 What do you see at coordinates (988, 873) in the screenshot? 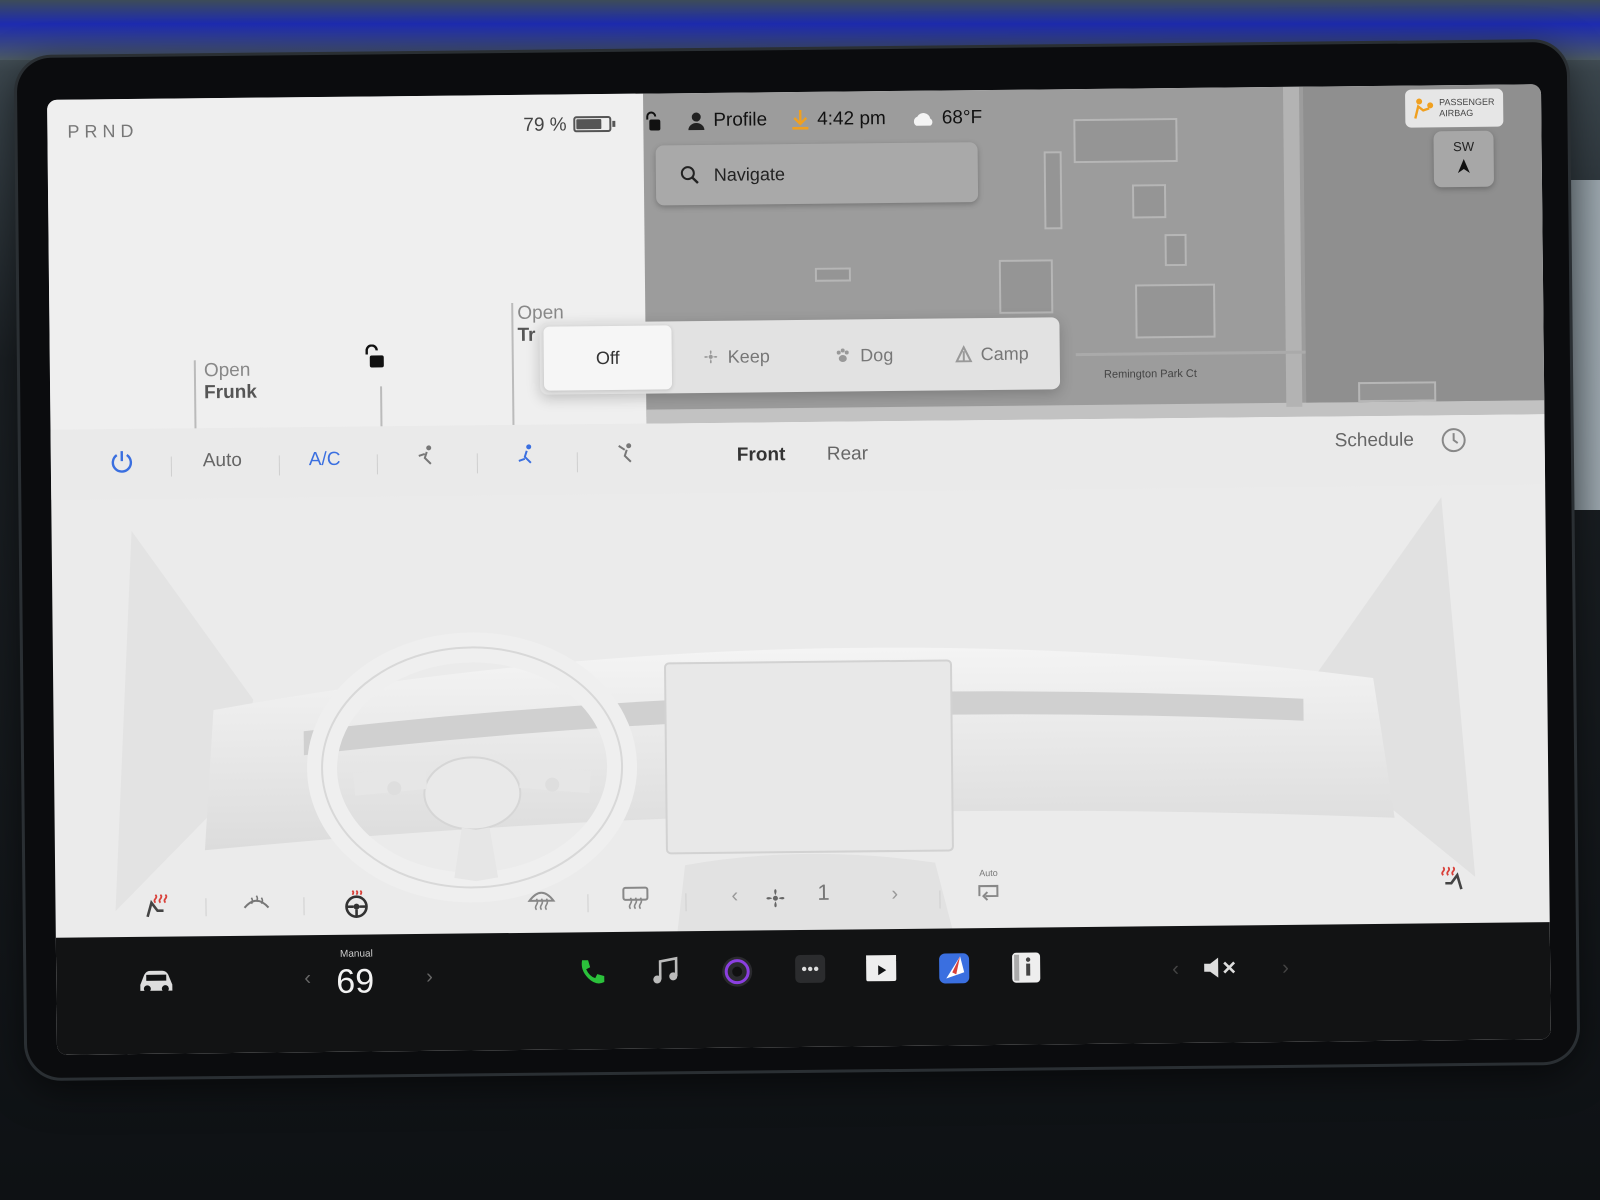
I see `recirc-mode-label: Auto` at bounding box center [988, 873].